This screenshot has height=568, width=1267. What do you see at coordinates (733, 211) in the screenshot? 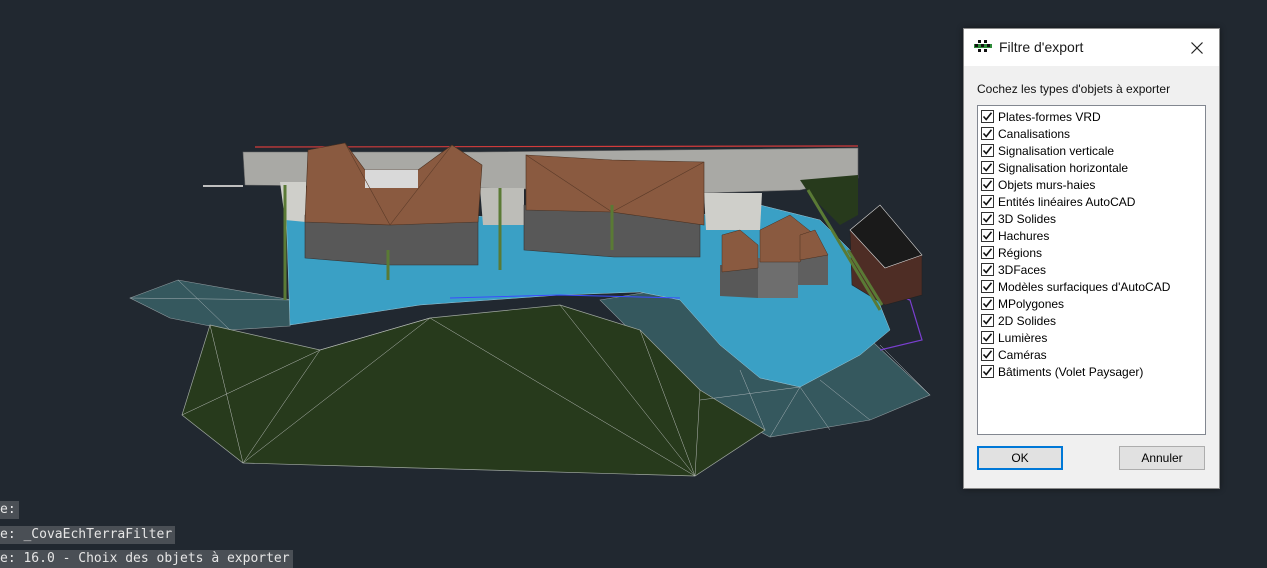
I see `terrace-wall-right` at bounding box center [733, 211].